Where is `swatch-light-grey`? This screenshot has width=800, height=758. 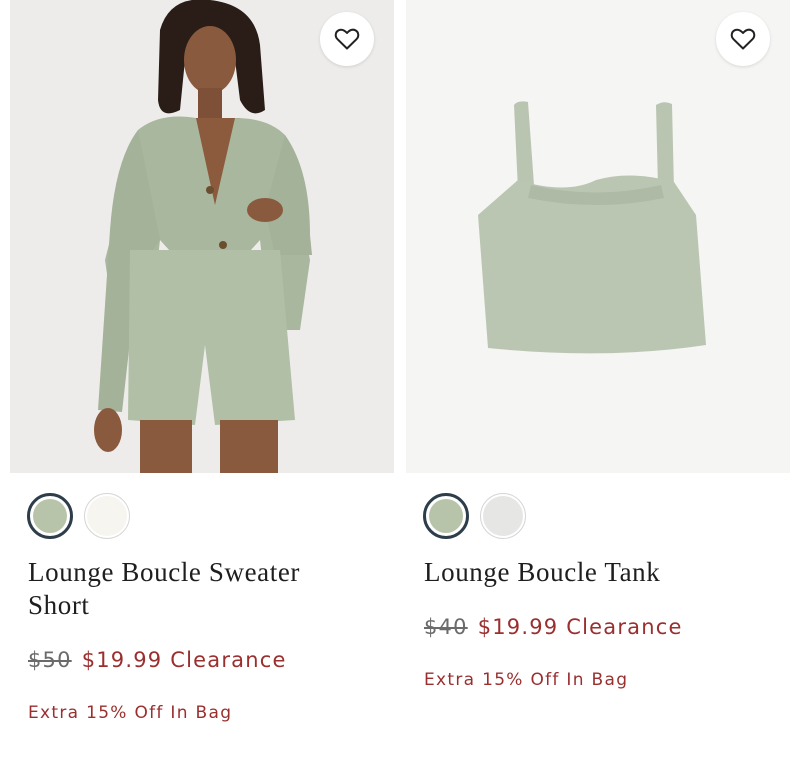 swatch-light-grey is located at coordinates (503, 516).